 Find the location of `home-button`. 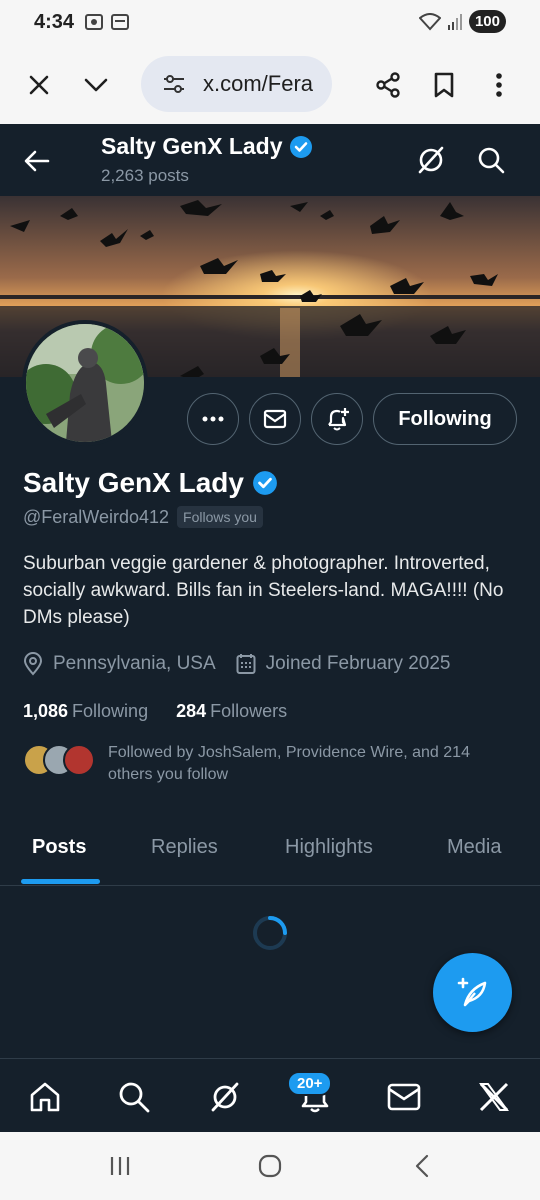

home-button is located at coordinates (270, 1166).